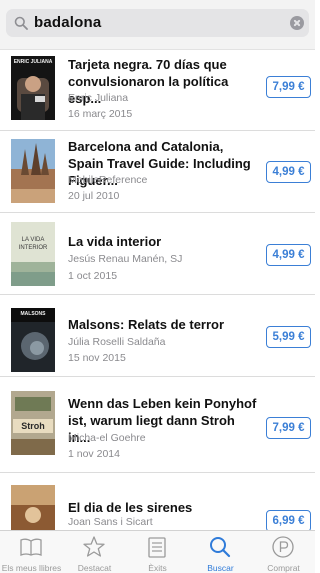 This screenshot has width=320, height=573. I want to click on tab-label: Destacat, so click(94, 568).